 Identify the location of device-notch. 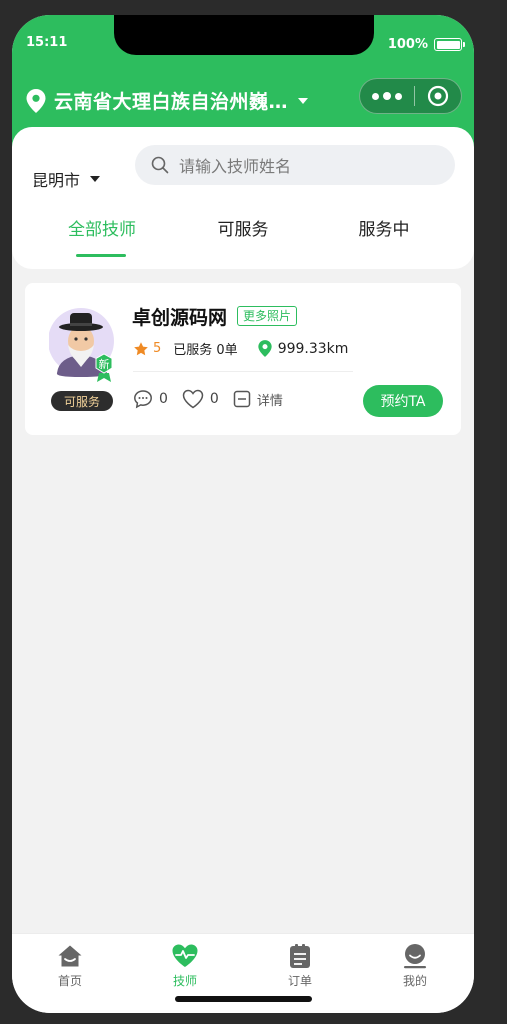
(244, 35).